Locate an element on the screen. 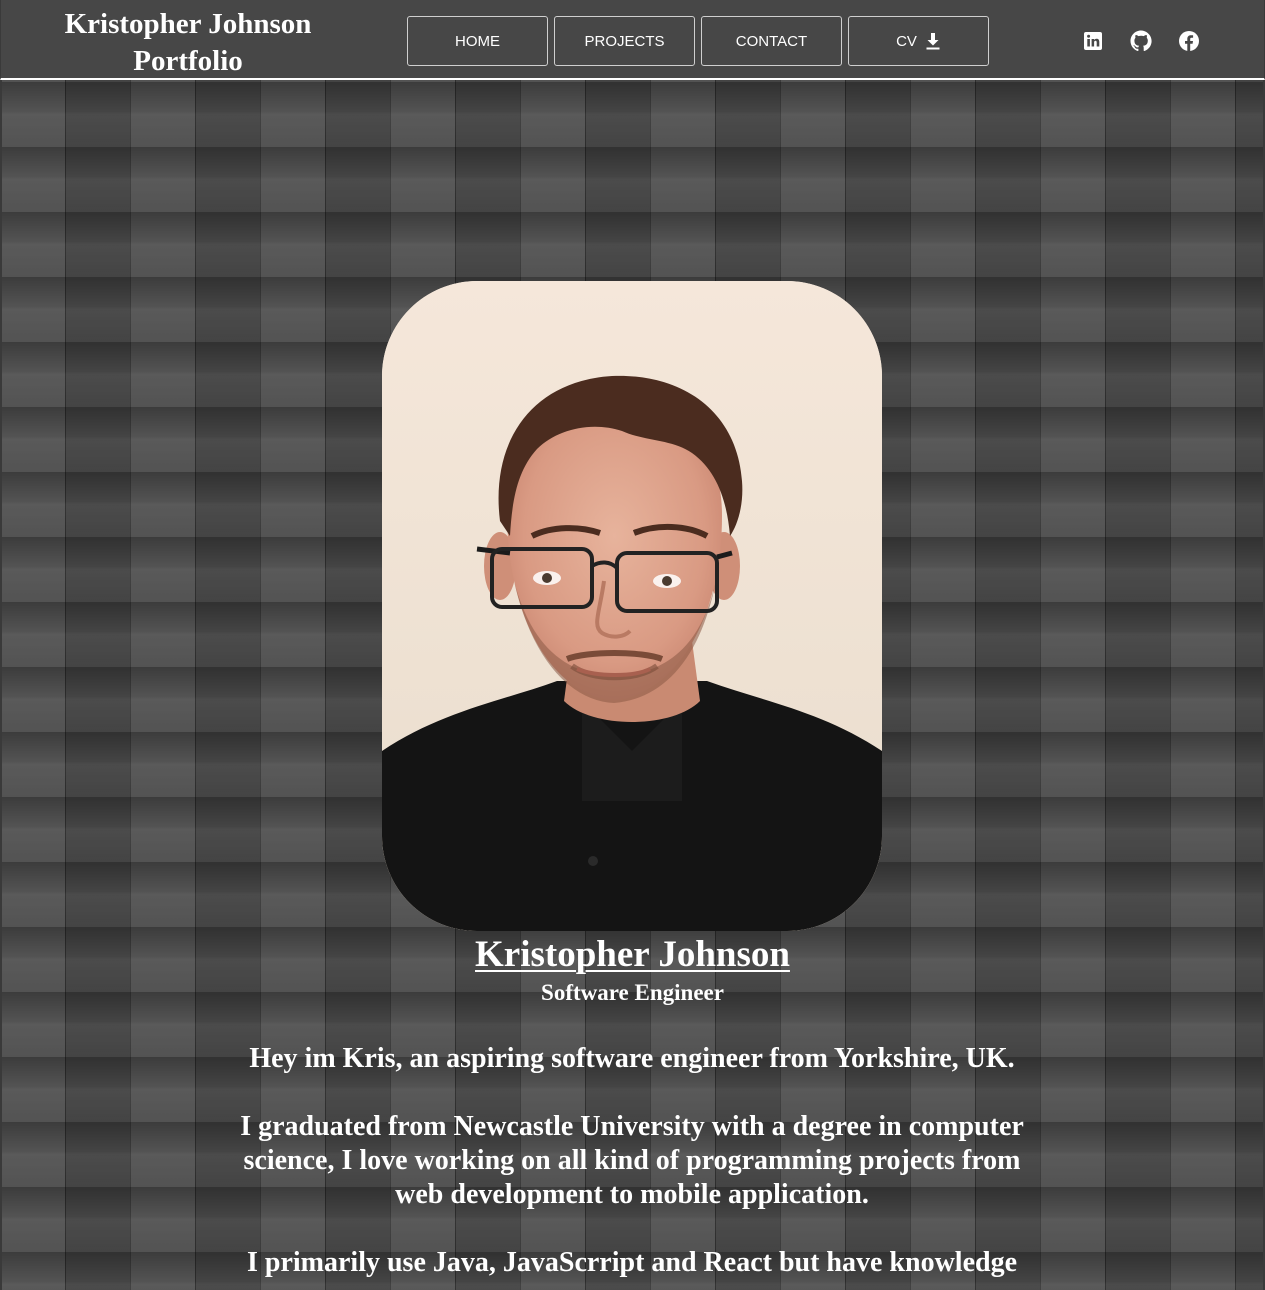 This screenshot has width=1265, height=1290. social-links is located at coordinates (1141, 41).